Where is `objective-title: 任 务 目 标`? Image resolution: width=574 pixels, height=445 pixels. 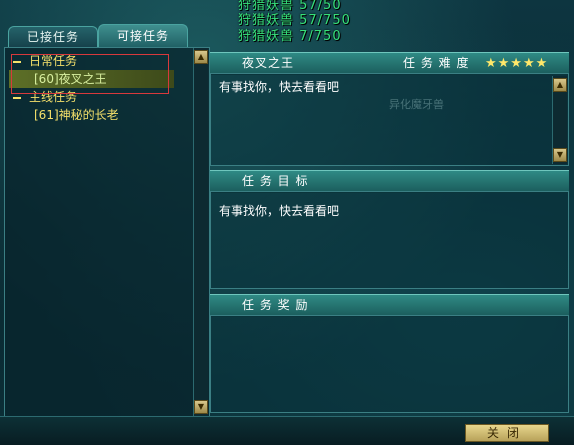 objective-title: 任 务 目 标 is located at coordinates (275, 181).